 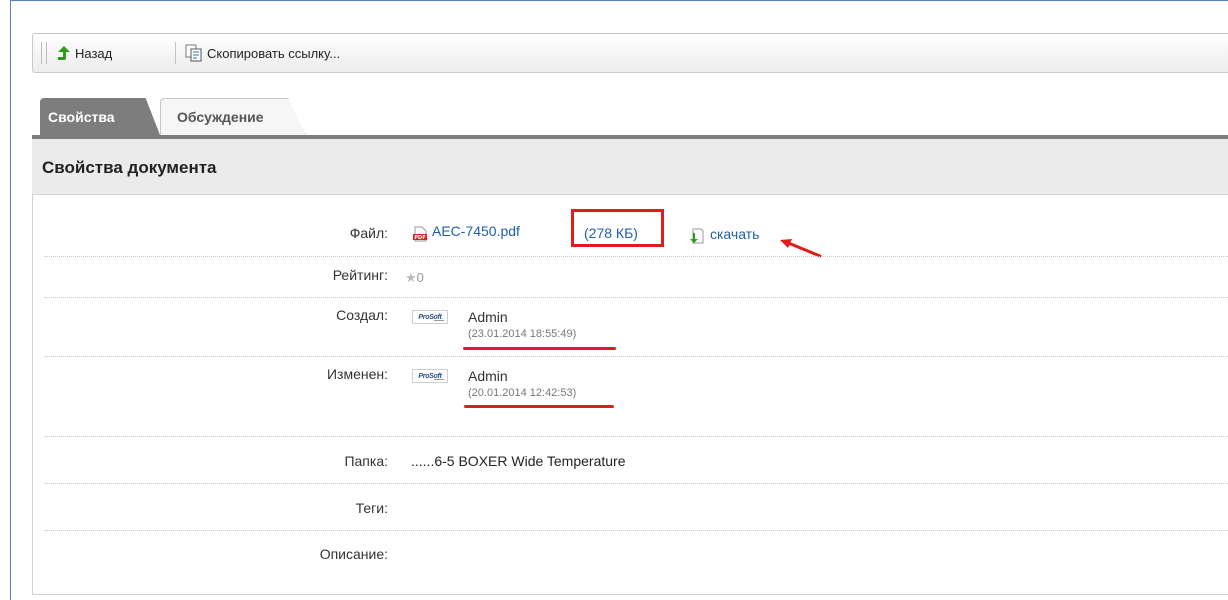 I want to click on folder-label: Папка:, so click(x=366, y=461).